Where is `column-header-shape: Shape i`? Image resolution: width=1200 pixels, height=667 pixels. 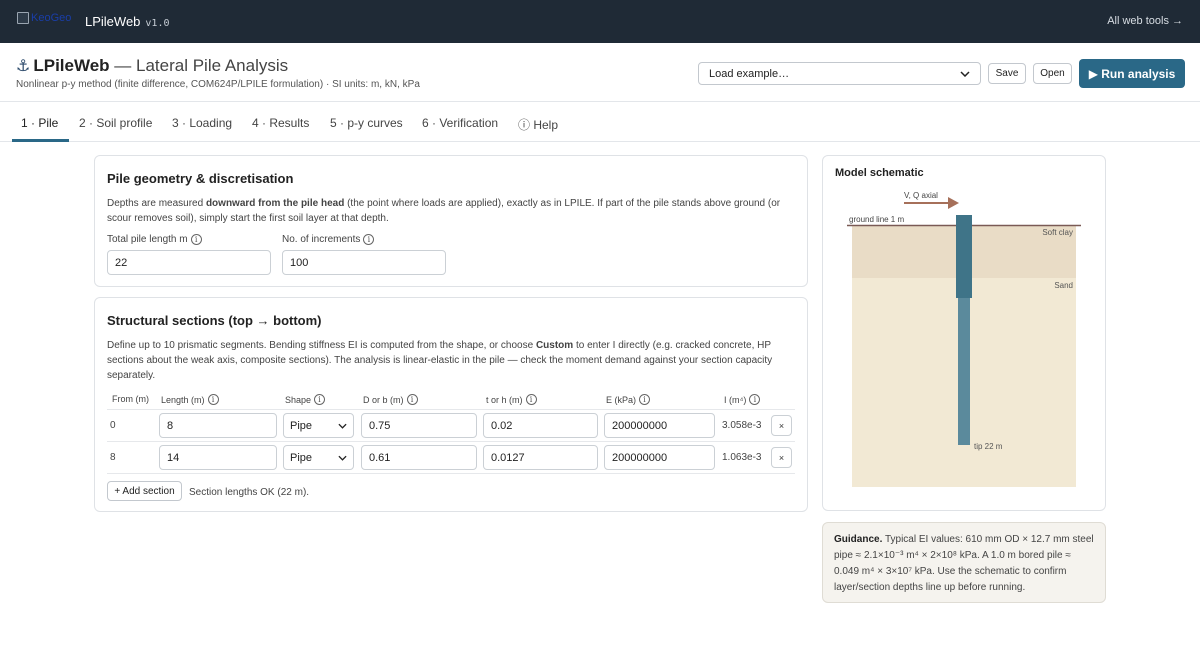
column-header-shape: Shape i is located at coordinates (305, 399).